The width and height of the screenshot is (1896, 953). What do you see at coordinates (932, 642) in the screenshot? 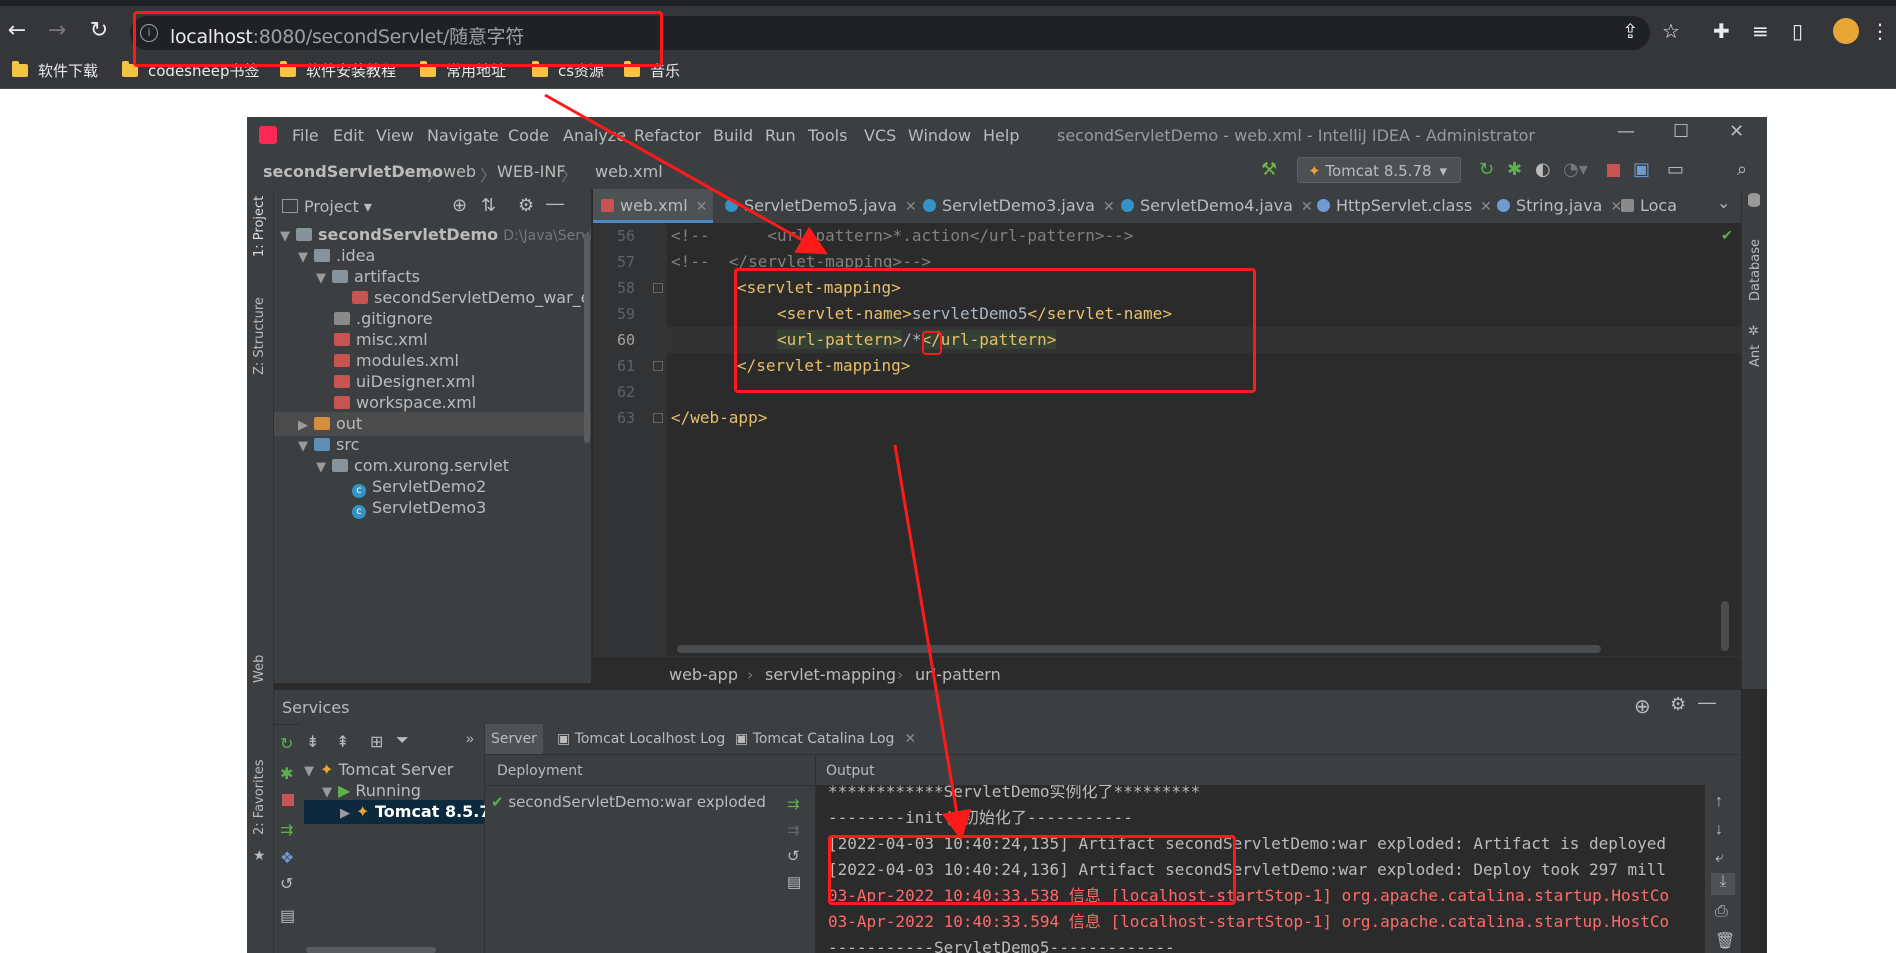
I see `arrow-code-to-output` at bounding box center [932, 642].